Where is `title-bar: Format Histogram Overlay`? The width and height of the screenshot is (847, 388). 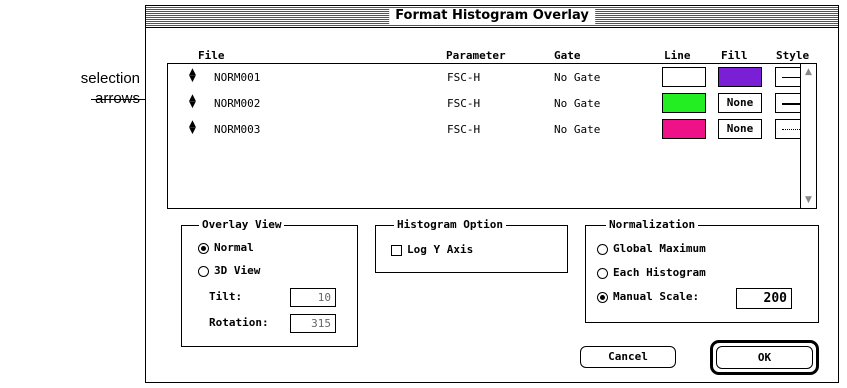
title-bar: Format Histogram Overlay is located at coordinates (492, 17).